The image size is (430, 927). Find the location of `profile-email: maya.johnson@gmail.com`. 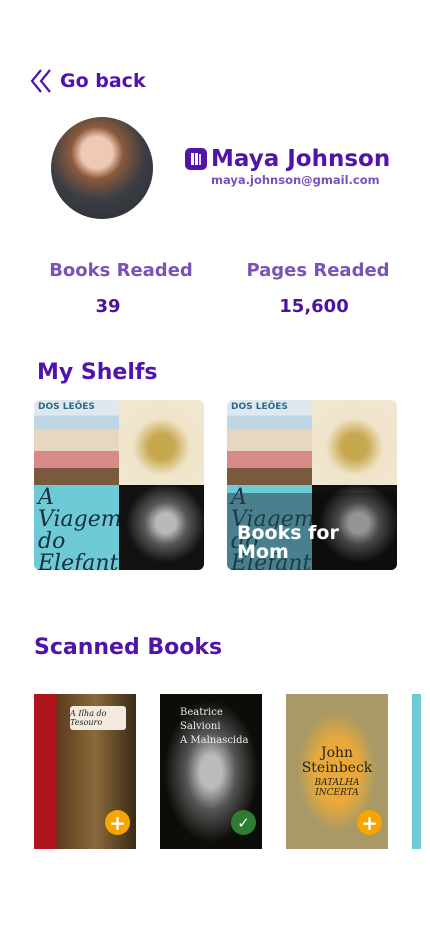

profile-email: maya.johnson@gmail.com is located at coordinates (295, 180).